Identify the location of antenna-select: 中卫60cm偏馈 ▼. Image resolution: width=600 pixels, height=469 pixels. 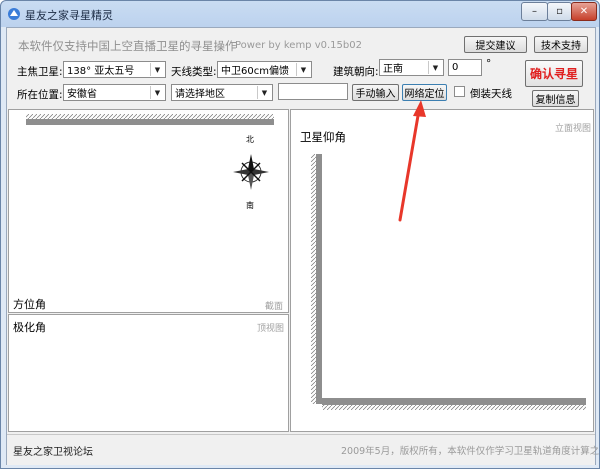
(264, 69).